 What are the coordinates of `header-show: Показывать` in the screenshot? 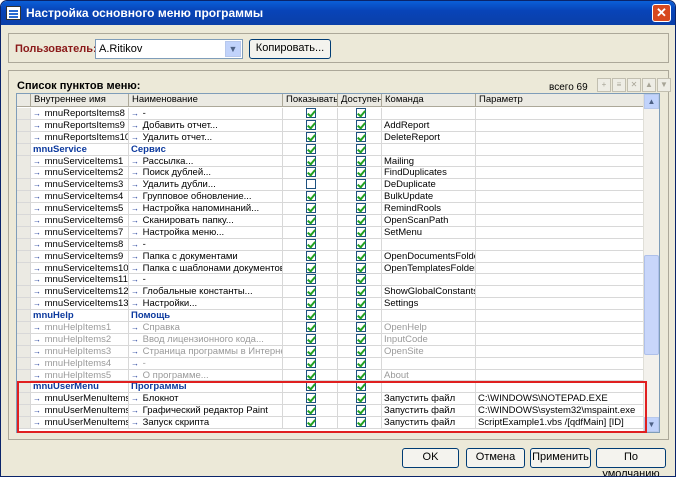 It's located at (310, 100).